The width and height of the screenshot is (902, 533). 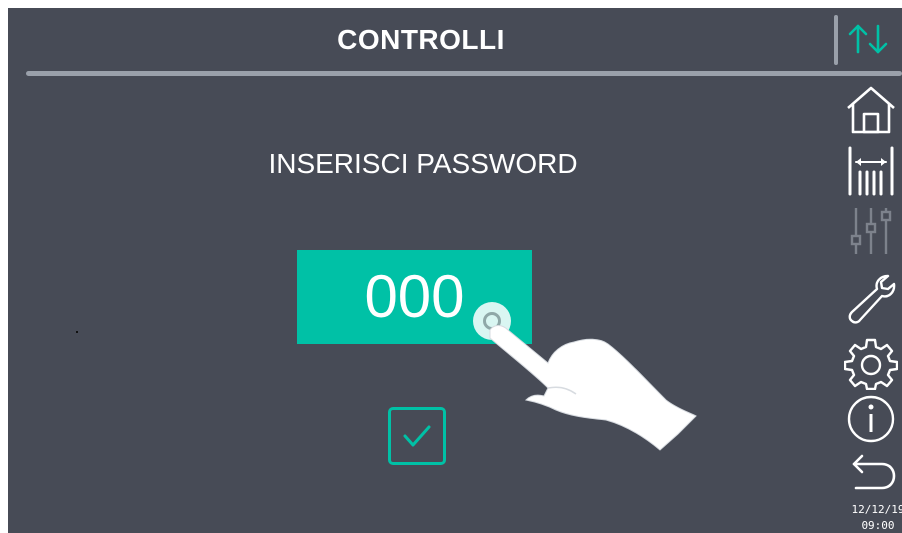 What do you see at coordinates (871, 475) in the screenshot?
I see `back-icon` at bounding box center [871, 475].